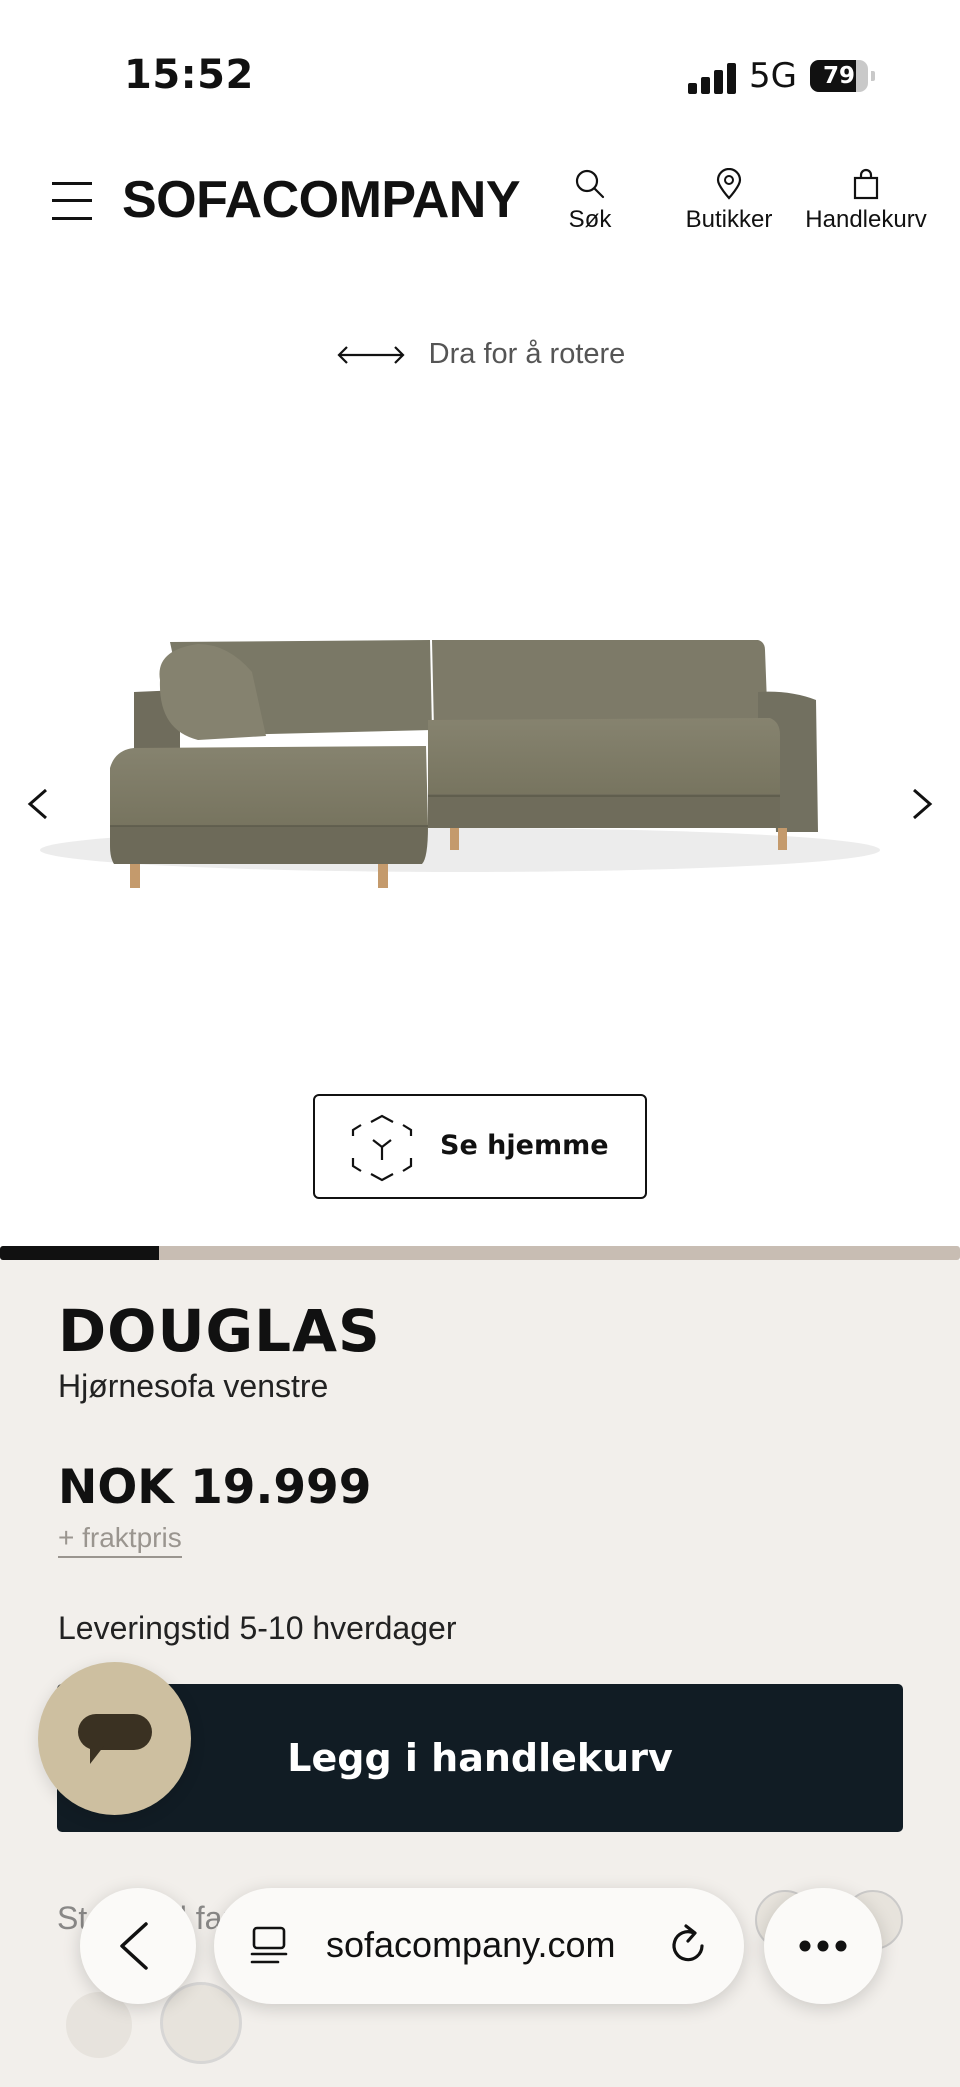  Describe the element at coordinates (321, 200) in the screenshot. I see `site-logo: SOFACOMPANY` at that location.